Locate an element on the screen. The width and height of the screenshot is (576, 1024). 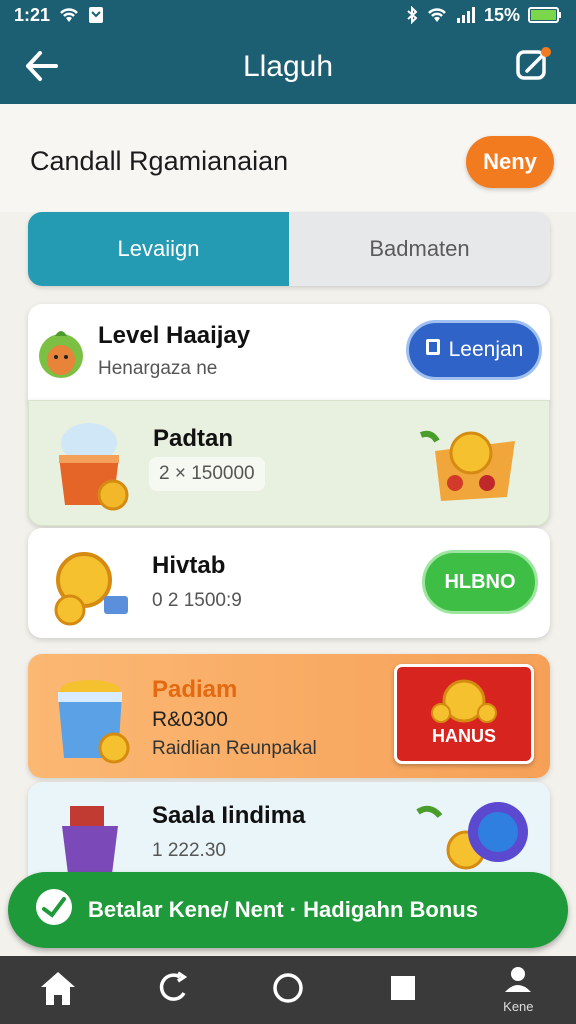
tab-levaiign: Levaiign is located at coordinates (158, 249).